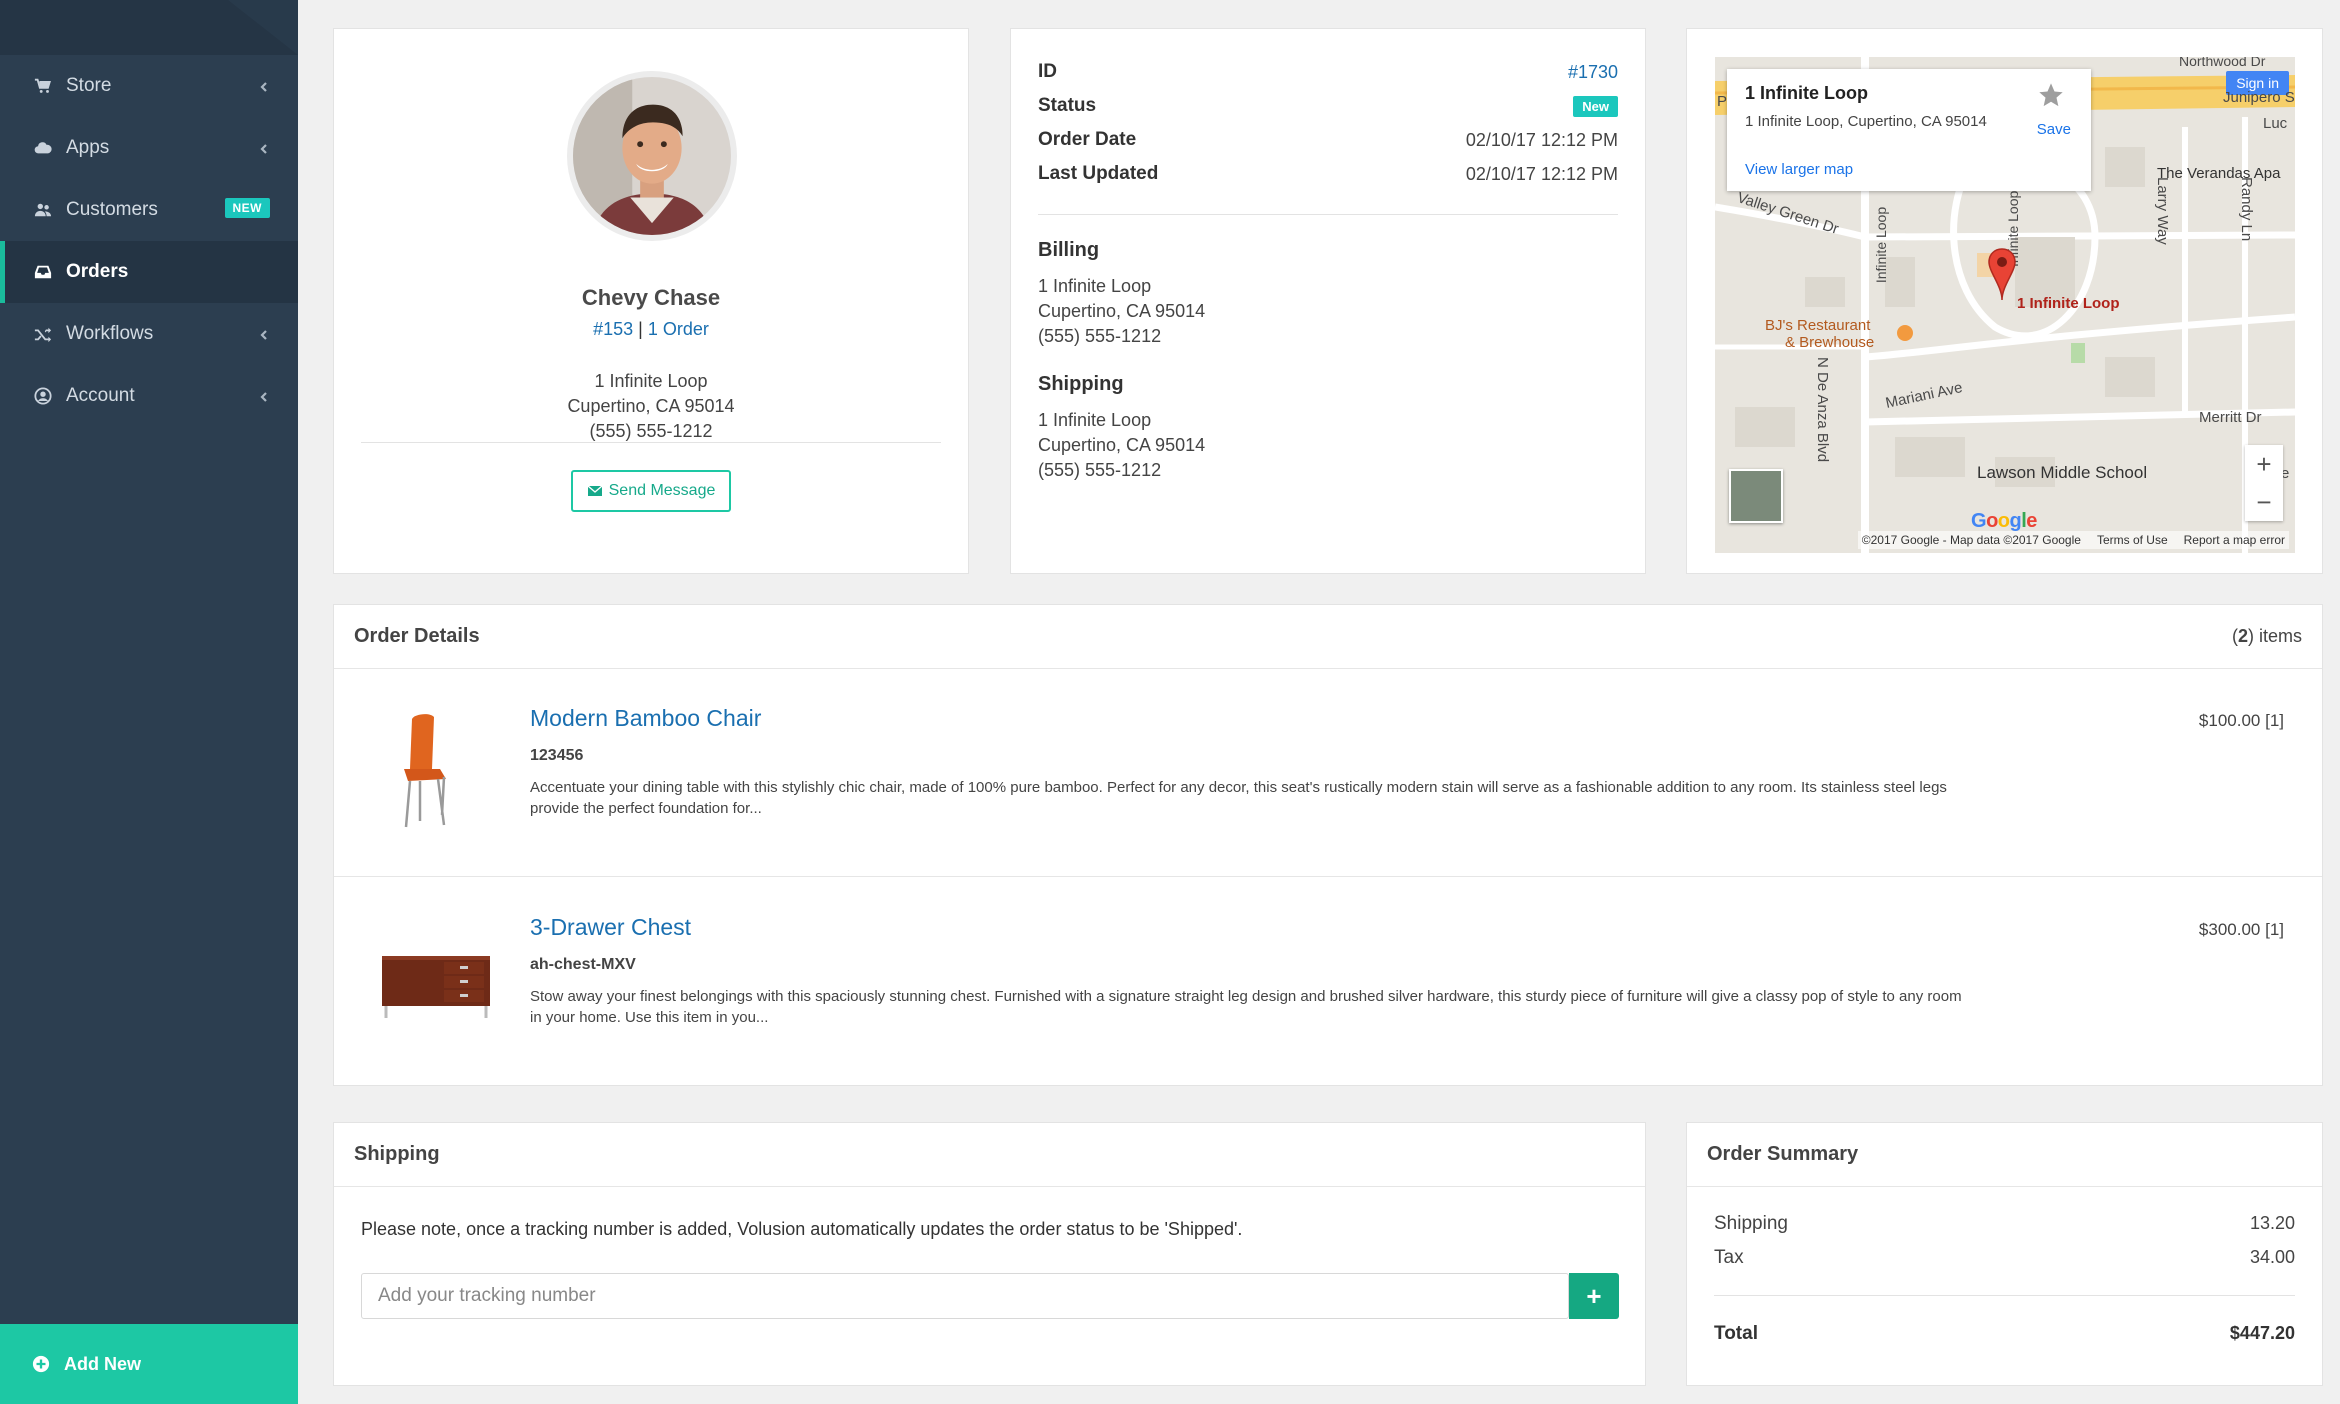  What do you see at coordinates (989, 1155) in the screenshot?
I see `shipping-card-title: Shipping` at bounding box center [989, 1155].